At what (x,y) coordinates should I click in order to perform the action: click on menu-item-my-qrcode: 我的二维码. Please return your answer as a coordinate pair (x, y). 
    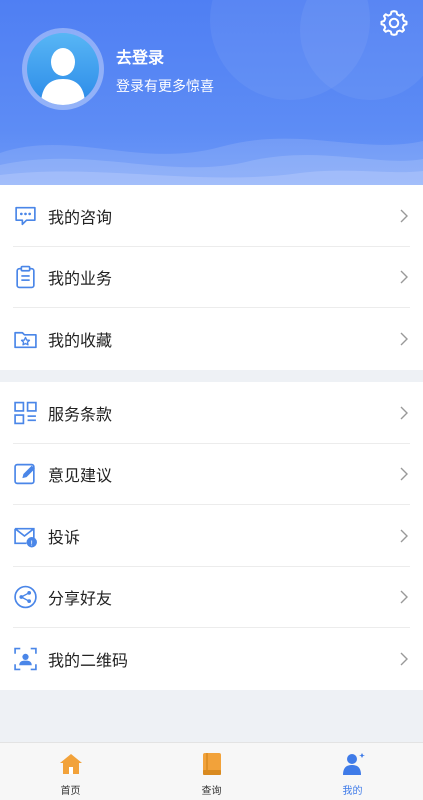
    Looking at the image, I should click on (211, 659).